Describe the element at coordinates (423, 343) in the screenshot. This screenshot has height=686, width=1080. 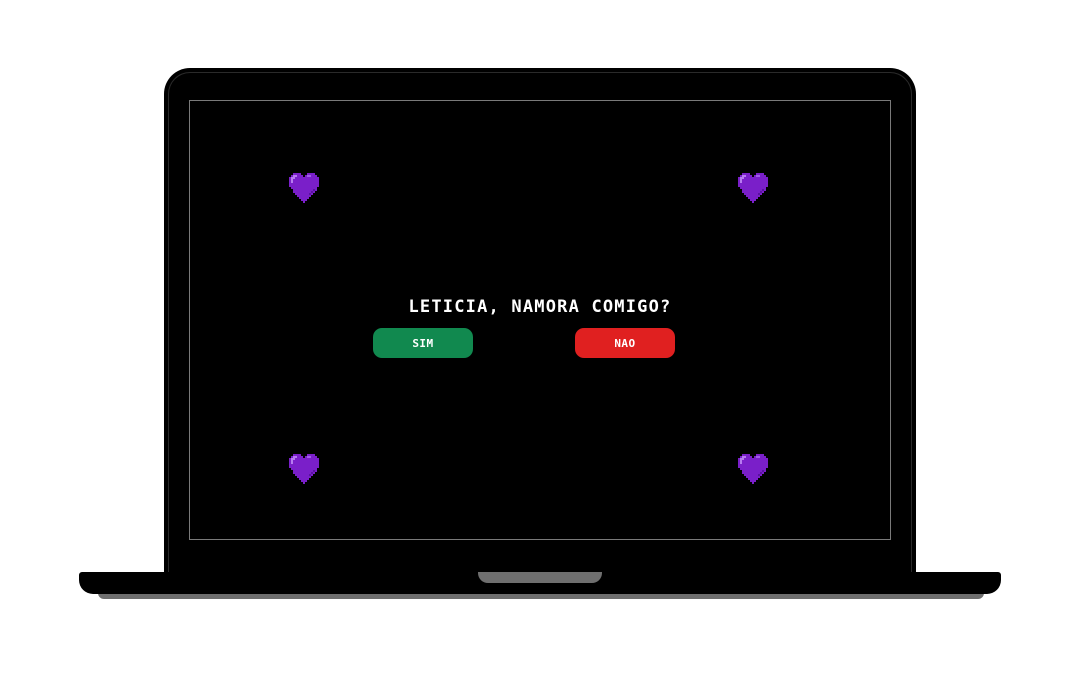
I see `yes-button: SIM` at that location.